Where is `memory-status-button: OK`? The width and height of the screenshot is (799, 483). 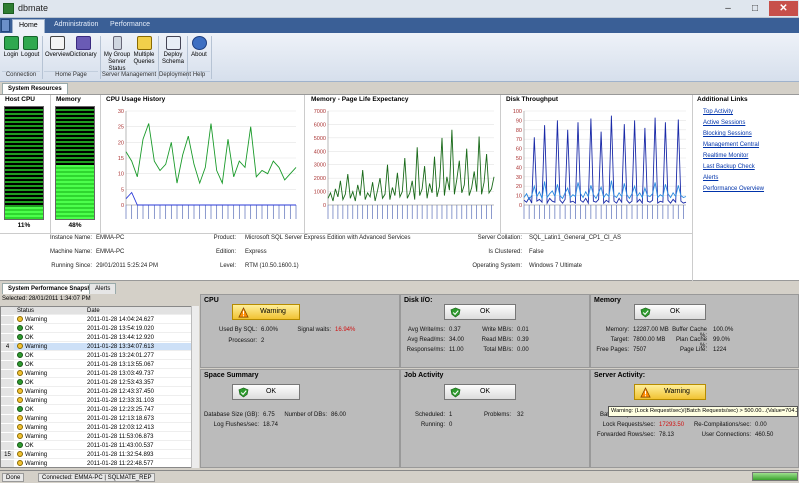
memory-status-button: OK is located at coordinates (670, 312).